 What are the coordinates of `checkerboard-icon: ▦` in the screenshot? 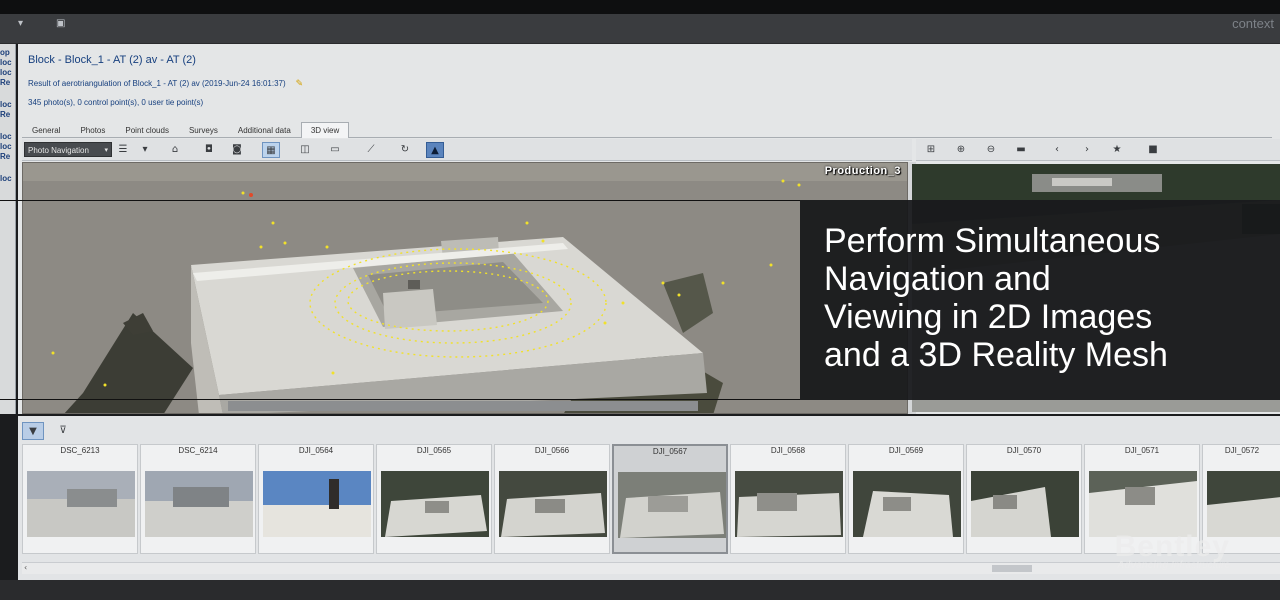 It's located at (271, 150).